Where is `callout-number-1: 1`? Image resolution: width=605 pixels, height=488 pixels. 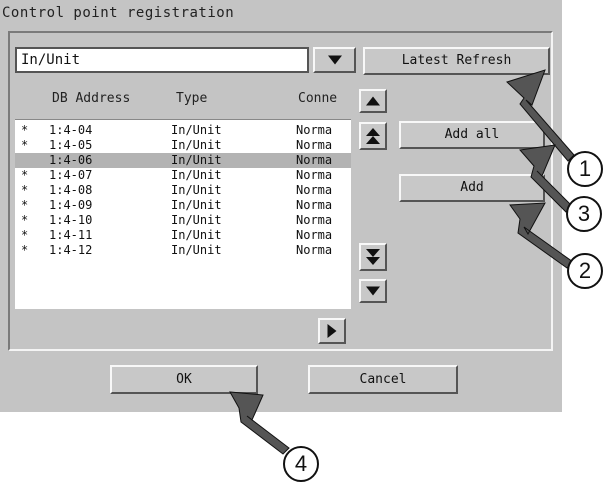
callout-number-1: 1 is located at coordinates (585, 169).